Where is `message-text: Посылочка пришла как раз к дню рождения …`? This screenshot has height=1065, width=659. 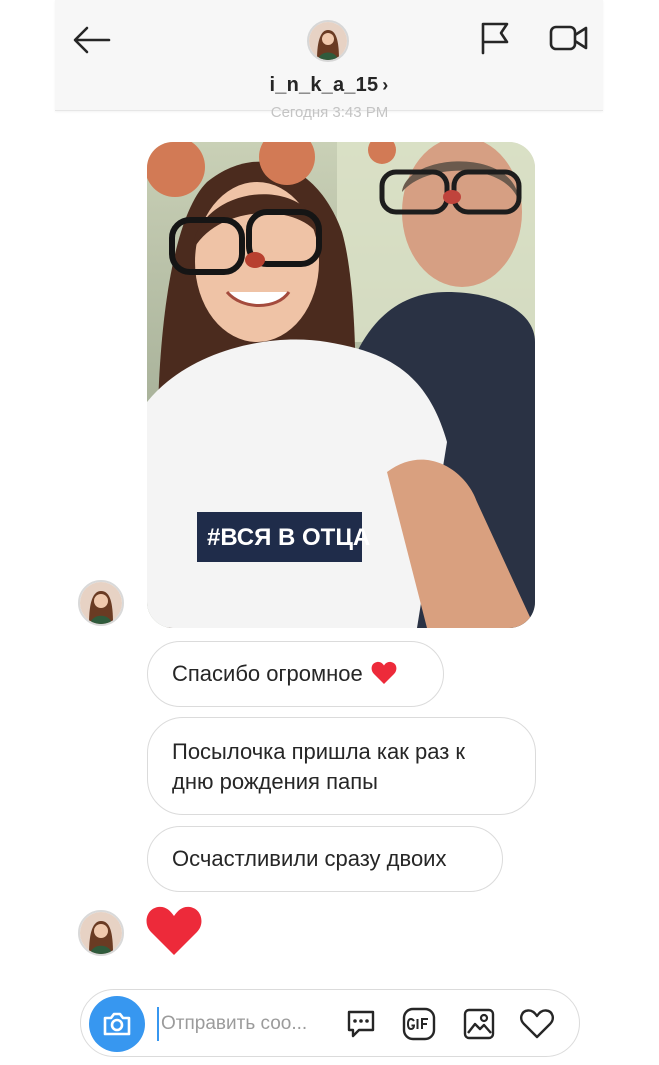
message-text: Посылочка пришла как раз к дню рождения … is located at coordinates (319, 766).